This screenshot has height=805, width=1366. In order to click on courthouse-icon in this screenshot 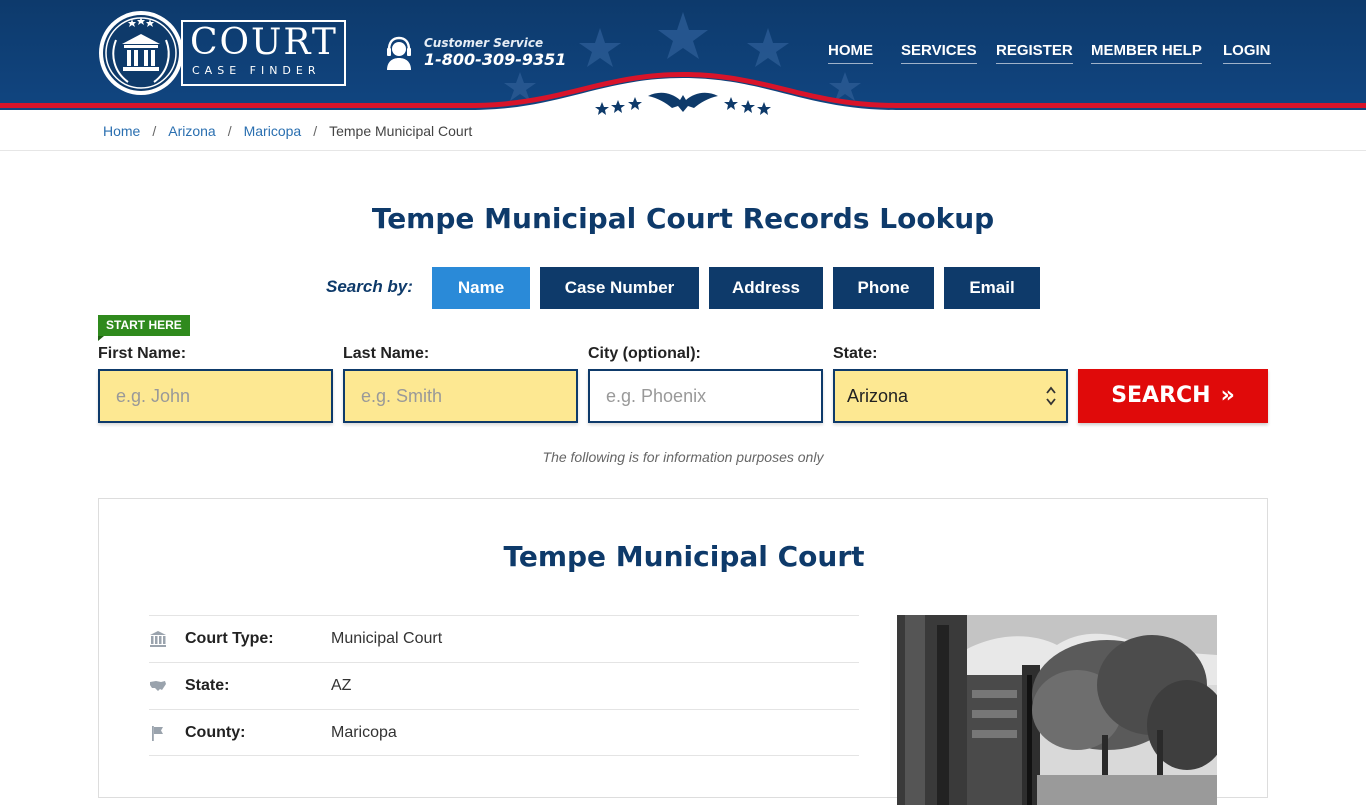, I will do `click(158, 639)`.